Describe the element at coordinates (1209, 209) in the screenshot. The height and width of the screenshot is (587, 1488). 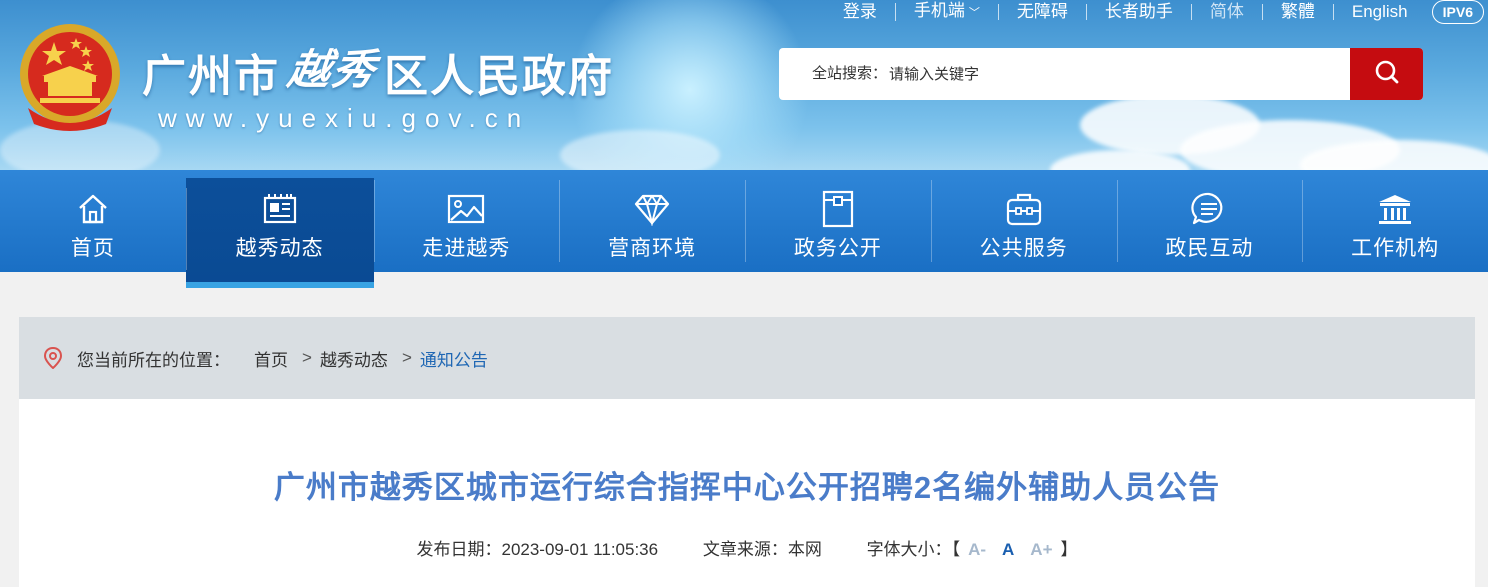
I see `chat-icon` at that location.